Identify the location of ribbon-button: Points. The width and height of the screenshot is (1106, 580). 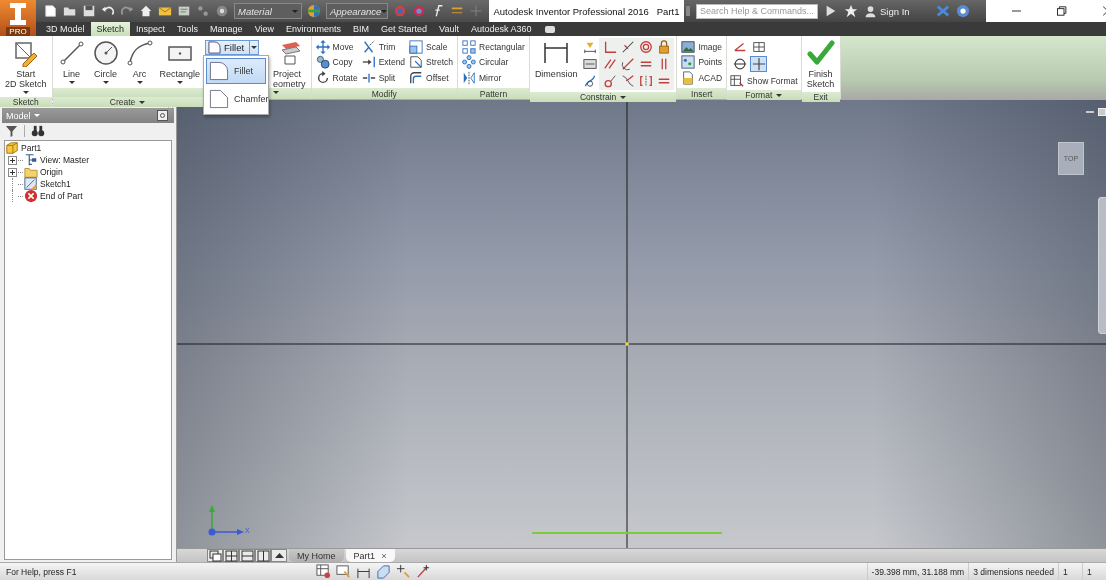
(702, 62).